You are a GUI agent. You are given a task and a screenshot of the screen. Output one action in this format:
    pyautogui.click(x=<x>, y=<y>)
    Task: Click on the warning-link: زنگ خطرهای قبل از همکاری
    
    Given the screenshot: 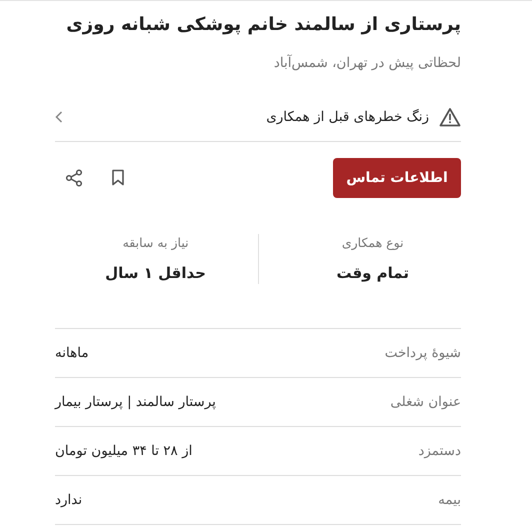 What is the action you would take?
    pyautogui.click(x=251, y=117)
    